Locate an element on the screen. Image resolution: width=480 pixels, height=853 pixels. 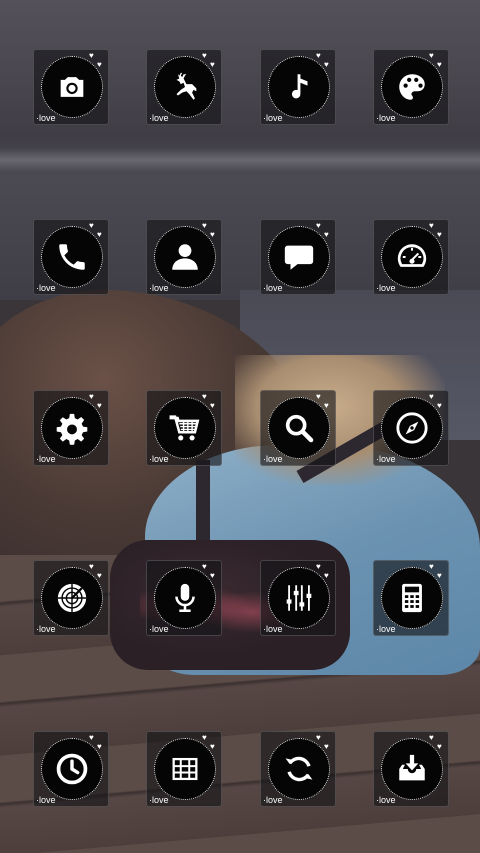
phone-icon is located at coordinates (72, 257).